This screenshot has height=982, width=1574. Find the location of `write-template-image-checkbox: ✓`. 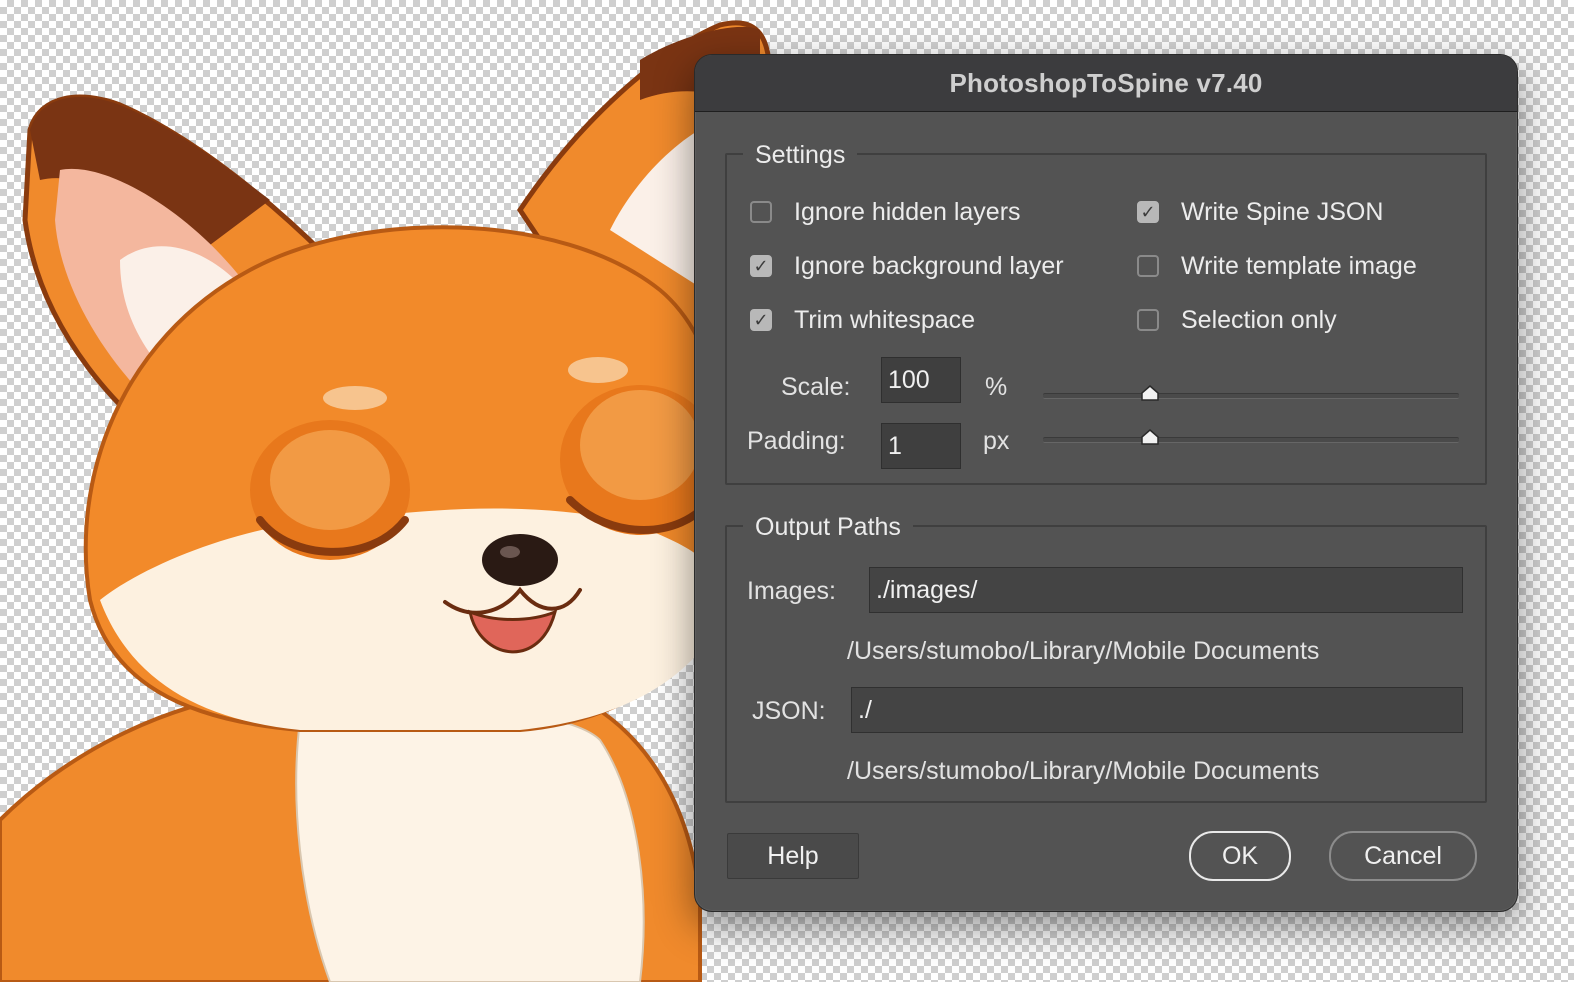

write-template-image-checkbox: ✓ is located at coordinates (1148, 266).